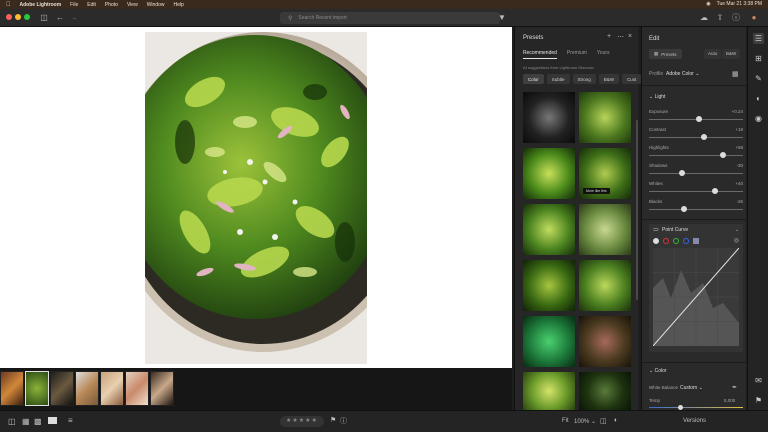 The height and width of the screenshot is (432, 768). Describe the element at coordinates (12, 421) in the screenshot. I see `sidebar-panel-icon: ◫` at that location.